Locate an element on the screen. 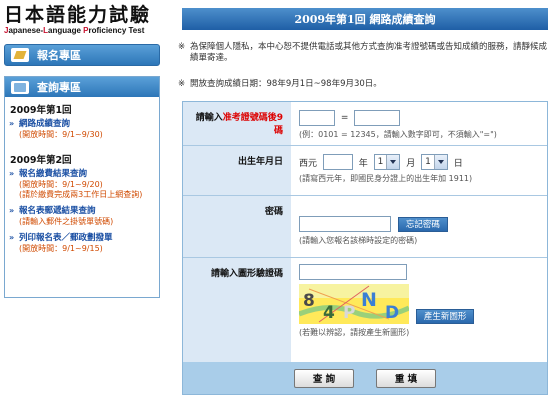  section-title-1: 2009年第1回 is located at coordinates (41, 110).